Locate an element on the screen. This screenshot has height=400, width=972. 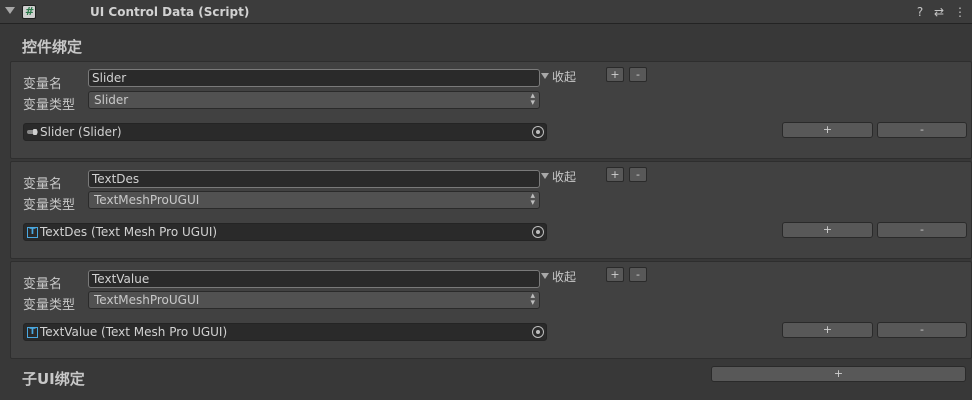
object-field: T TextDes (Text Mesh Pro UGUI) is located at coordinates (285, 232).